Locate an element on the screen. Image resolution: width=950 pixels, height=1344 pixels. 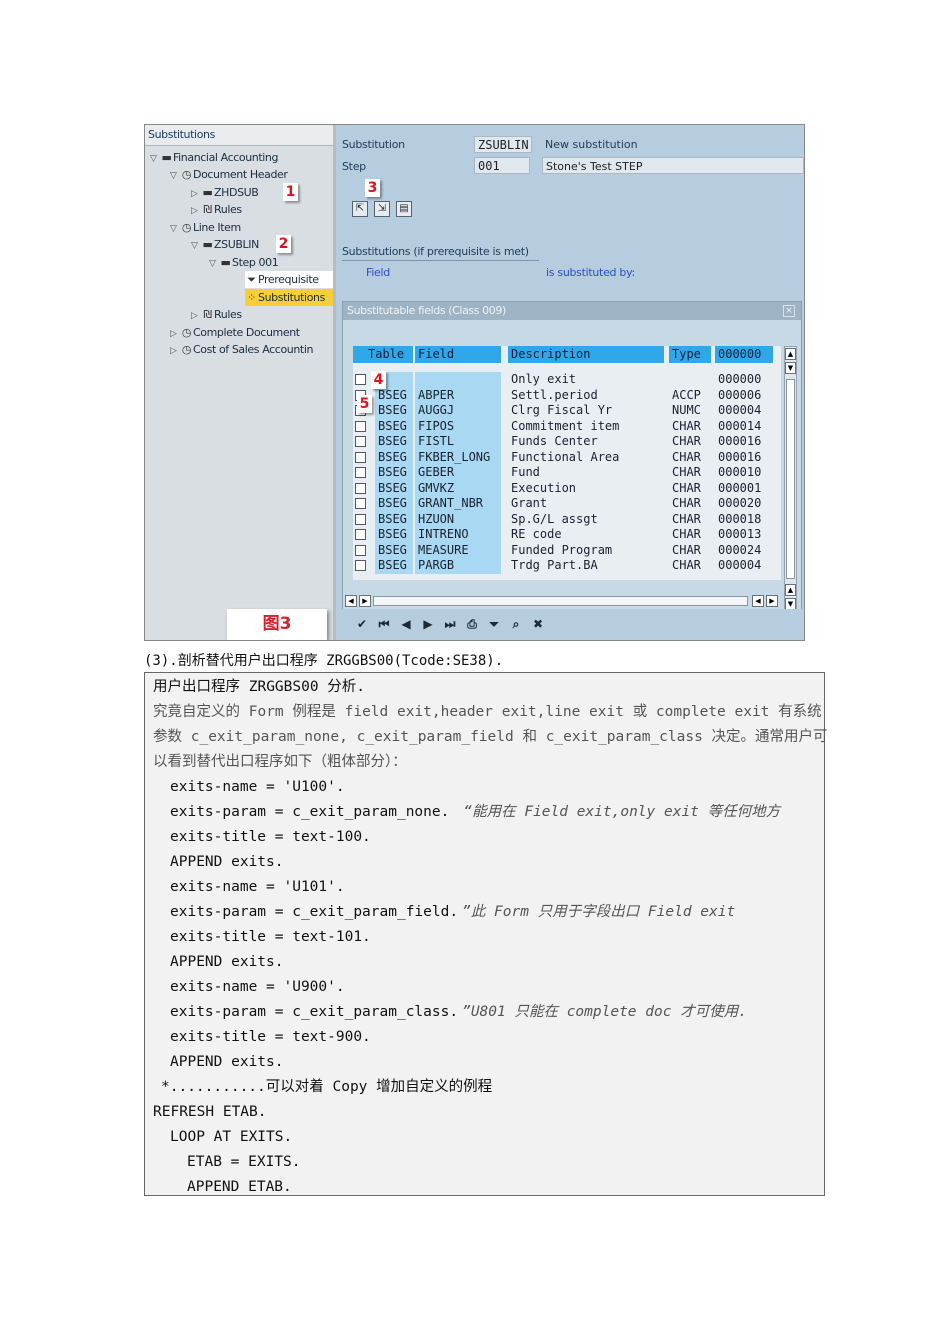
tree-node-zsublin: ▽ ▬ ZSUBLIN is located at coordinates (225, 244).